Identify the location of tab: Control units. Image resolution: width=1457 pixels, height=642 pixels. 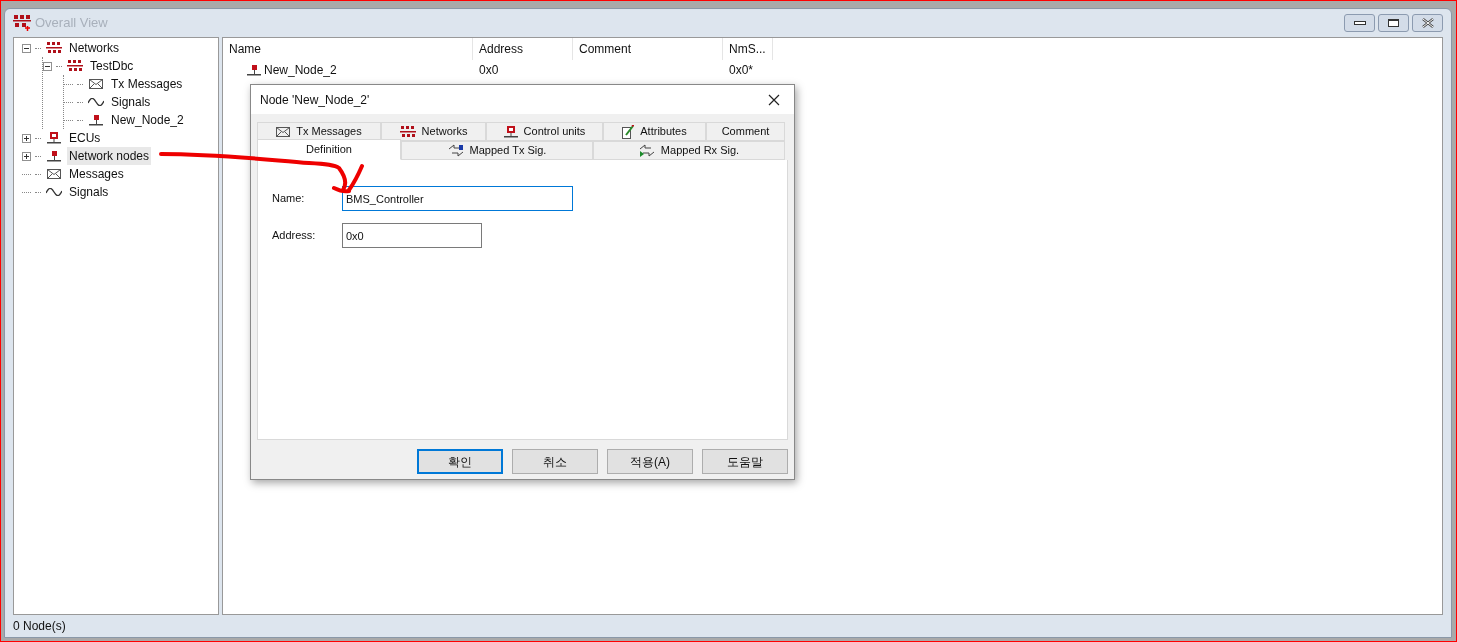
(544, 131).